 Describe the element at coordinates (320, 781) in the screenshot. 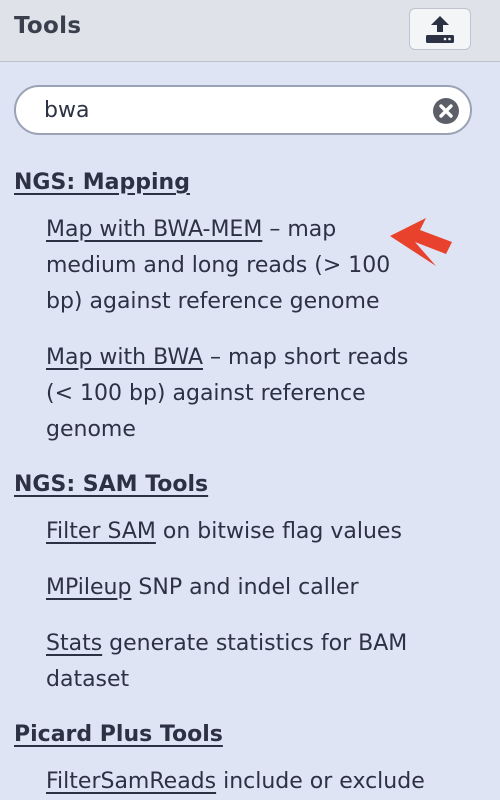

I see `tool-desc: include or exclude` at that location.